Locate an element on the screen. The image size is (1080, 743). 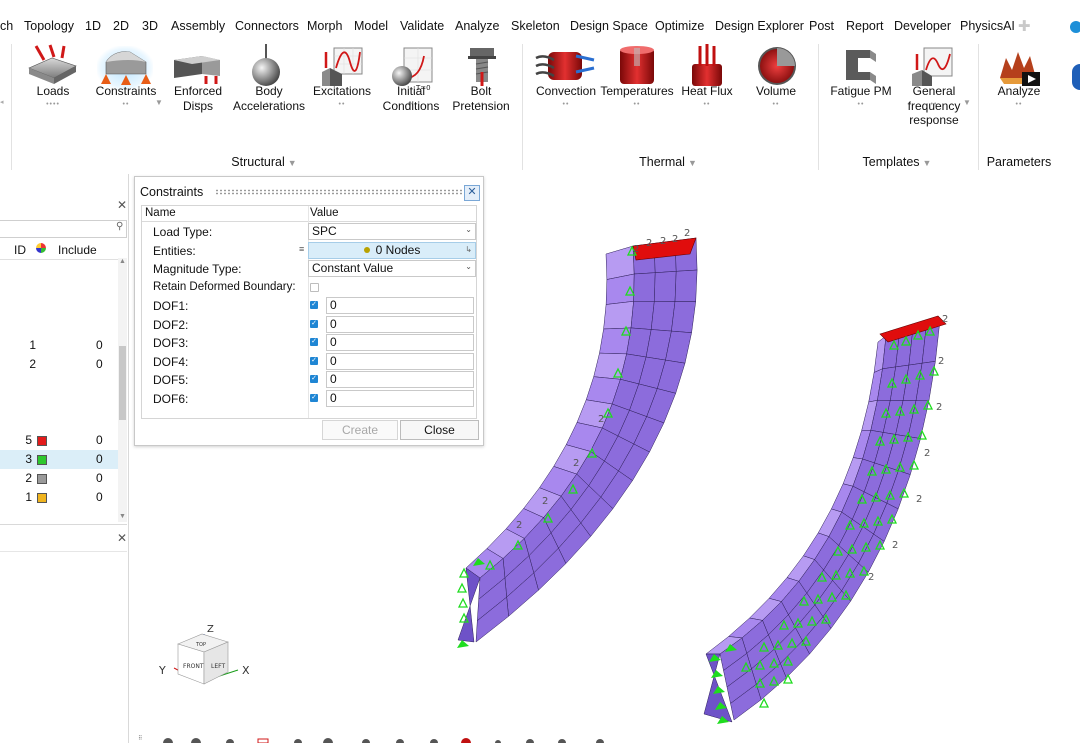
entities-reset-icon: ↳ is located at coordinates (468, 249).